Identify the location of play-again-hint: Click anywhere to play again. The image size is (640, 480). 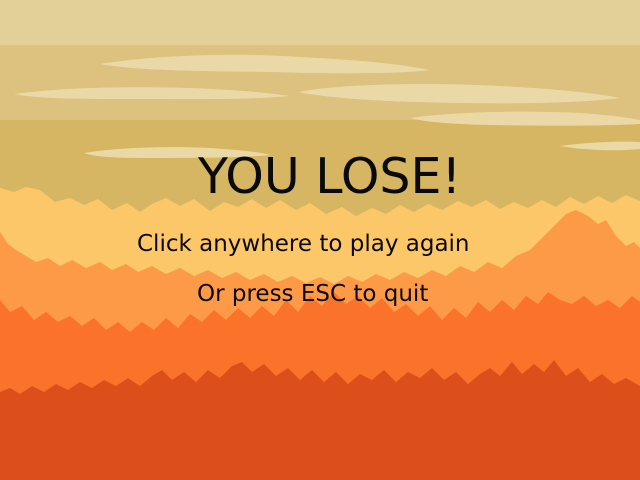
(303, 244).